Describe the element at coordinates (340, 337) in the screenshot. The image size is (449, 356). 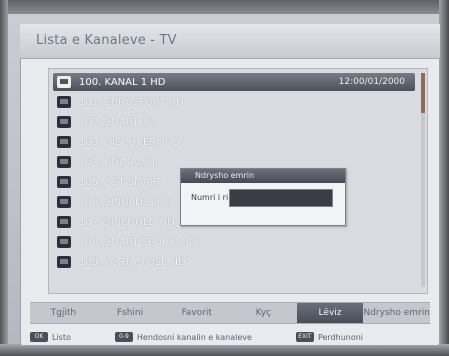
I see `help-label: Perdhunoni` at that location.